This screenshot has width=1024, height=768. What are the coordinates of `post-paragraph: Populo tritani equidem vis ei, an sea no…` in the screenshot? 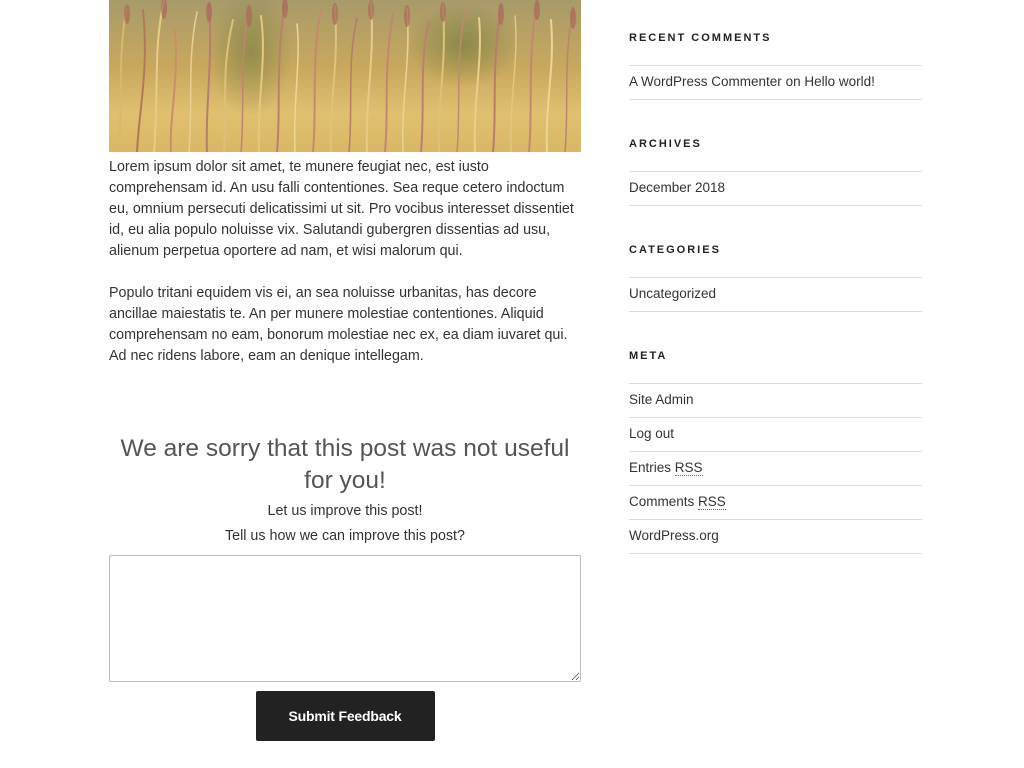 It's located at (338, 324).